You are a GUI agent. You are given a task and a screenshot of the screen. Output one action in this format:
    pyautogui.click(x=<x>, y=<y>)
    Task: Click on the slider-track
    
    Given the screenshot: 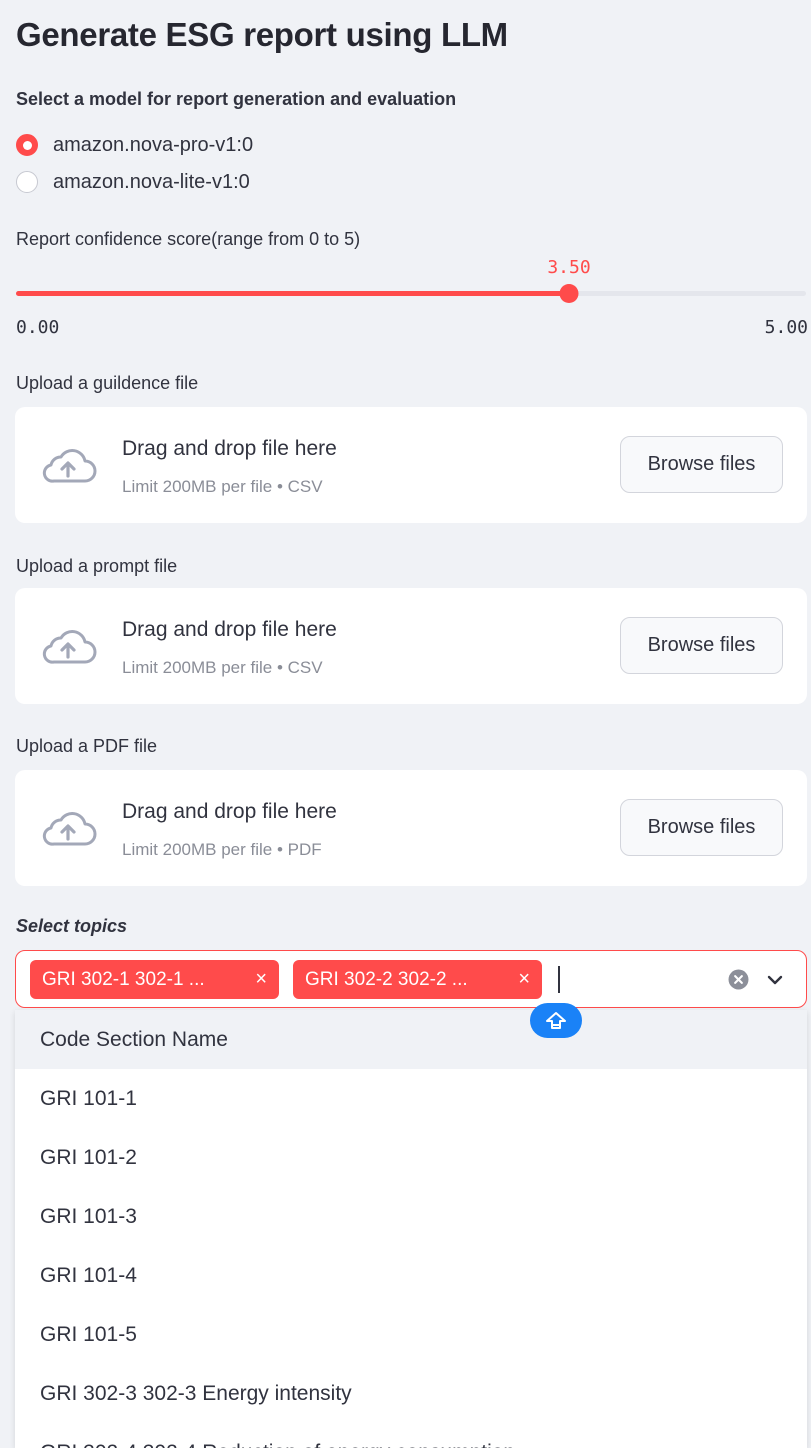 What is the action you would take?
    pyautogui.click(x=411, y=293)
    